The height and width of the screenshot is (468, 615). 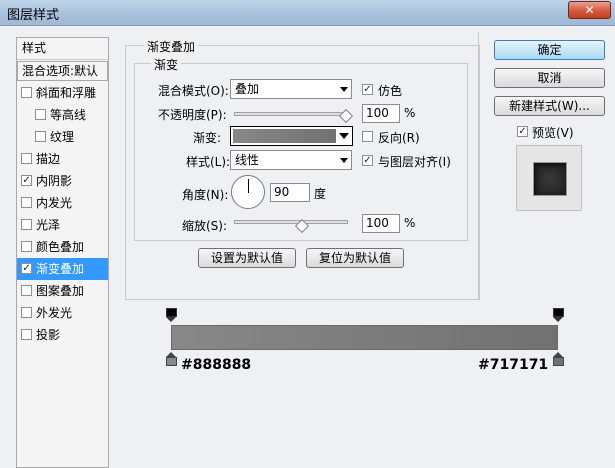 What do you see at coordinates (33, 15) in the screenshot?
I see `window-title: 图层样式` at bounding box center [33, 15].